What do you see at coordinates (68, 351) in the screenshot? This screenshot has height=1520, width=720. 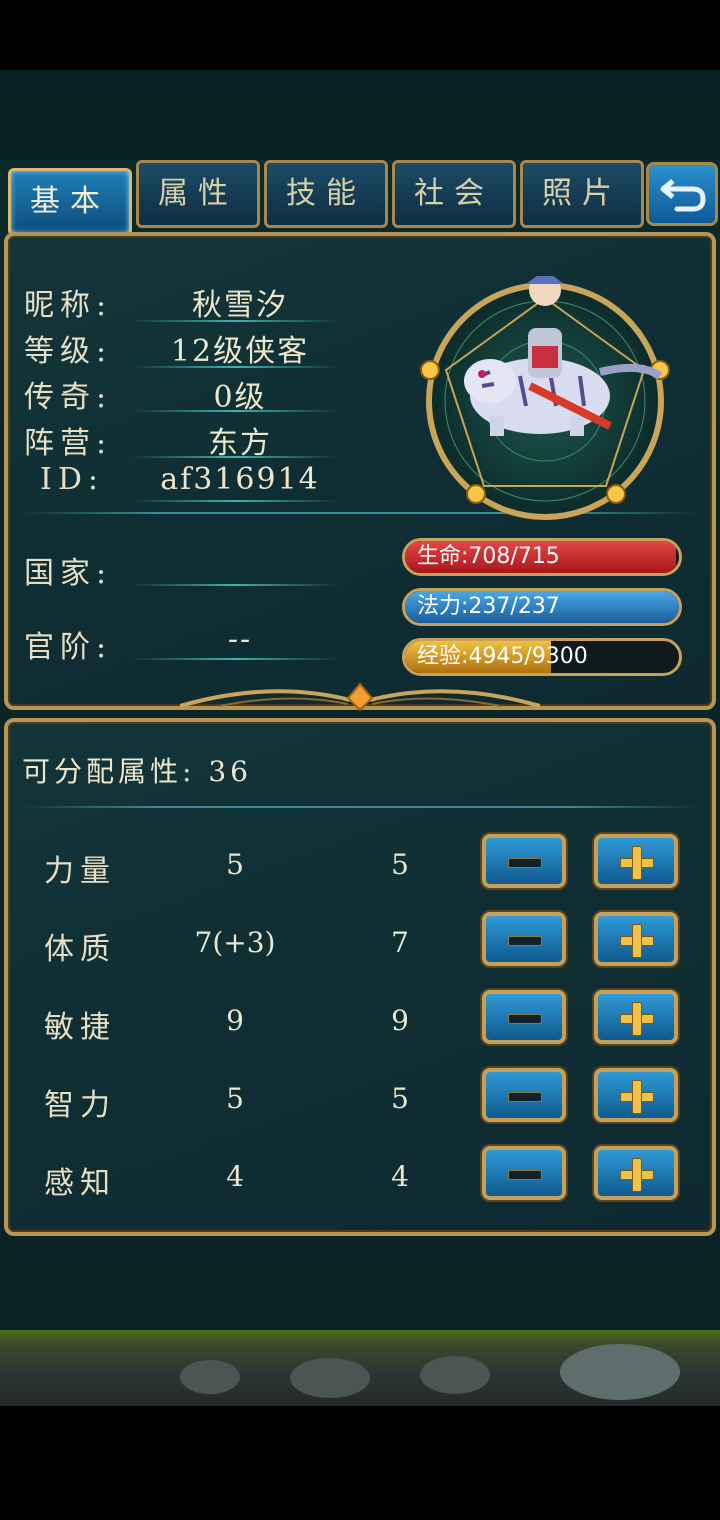 I see `level-label: 等级:` at bounding box center [68, 351].